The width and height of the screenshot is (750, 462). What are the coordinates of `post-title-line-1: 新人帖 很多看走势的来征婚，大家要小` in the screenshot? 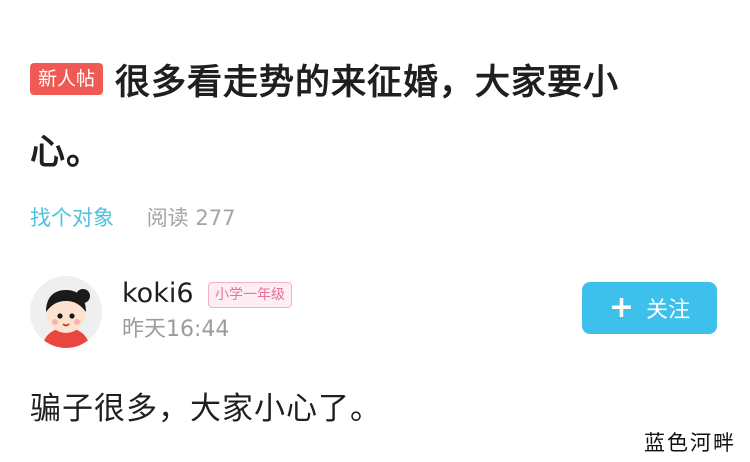 It's located at (375, 83).